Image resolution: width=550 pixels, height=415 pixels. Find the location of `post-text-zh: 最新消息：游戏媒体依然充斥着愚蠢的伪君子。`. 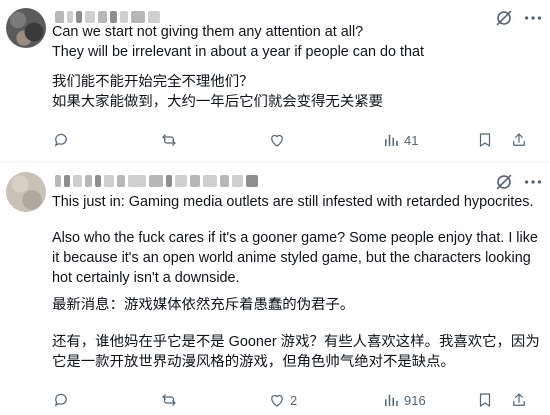

post-text-zh: 最新消息：游戏媒体依然充斥着愚蠢的伪君子。 is located at coordinates (203, 305).